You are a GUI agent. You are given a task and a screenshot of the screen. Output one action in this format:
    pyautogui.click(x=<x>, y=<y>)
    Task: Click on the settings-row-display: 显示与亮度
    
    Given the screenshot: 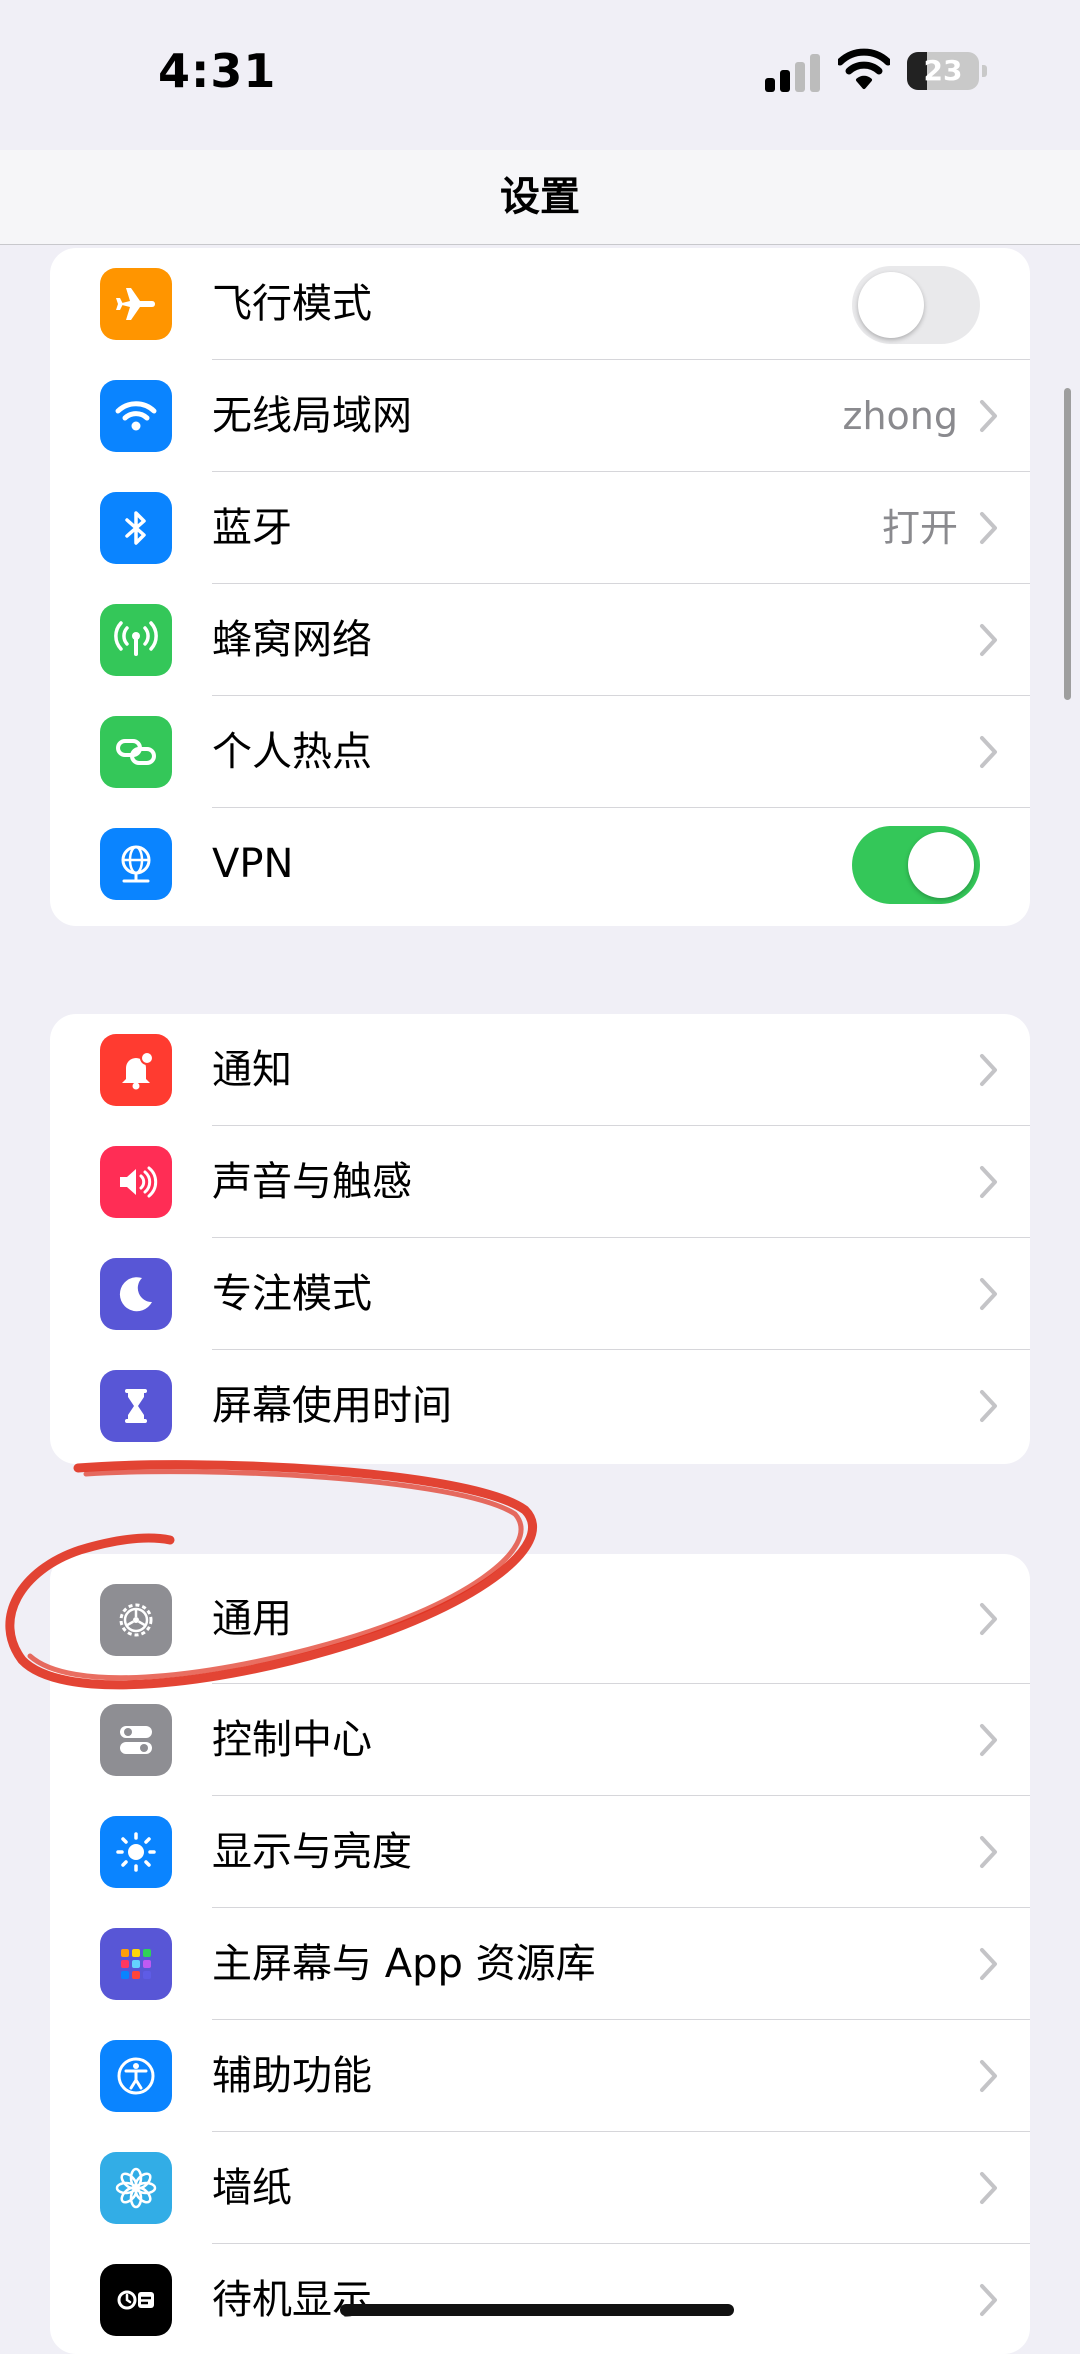 What is the action you would take?
    pyautogui.click(x=540, y=1852)
    